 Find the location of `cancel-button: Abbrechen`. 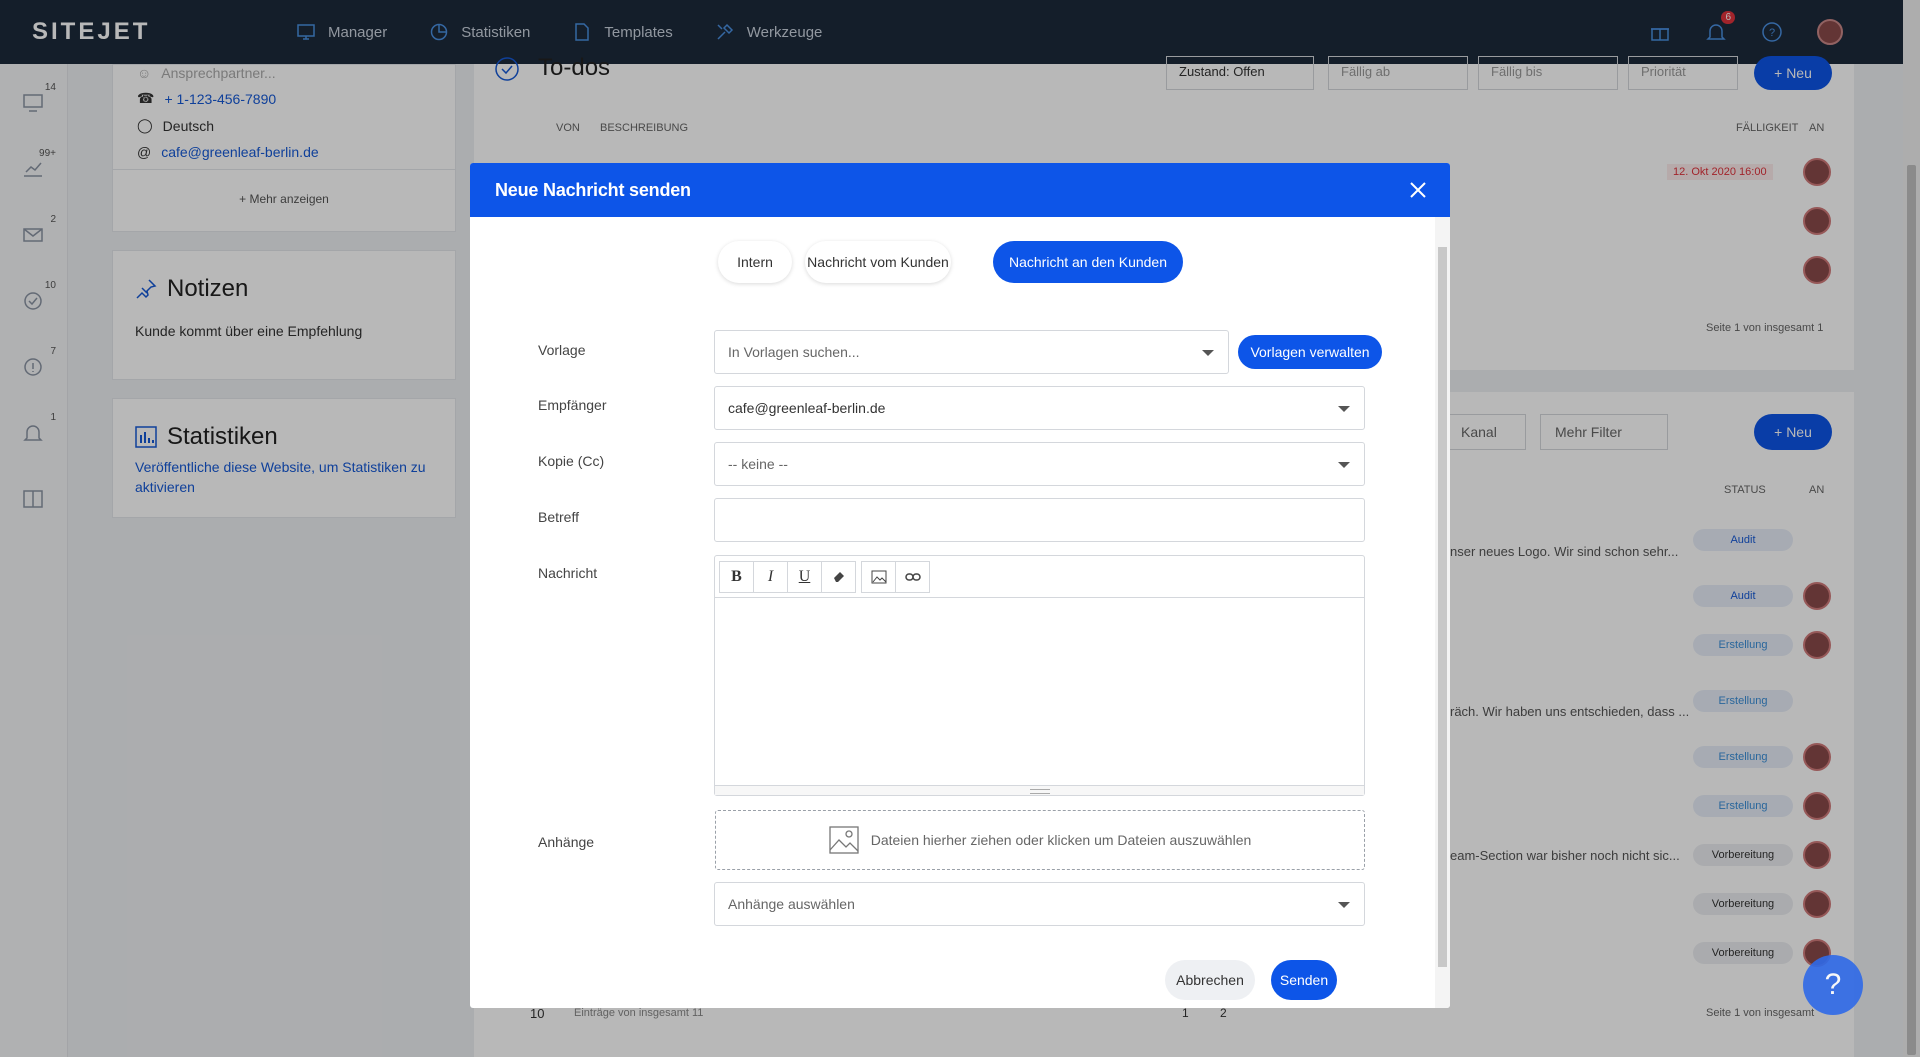

cancel-button: Abbrechen is located at coordinates (1210, 980).